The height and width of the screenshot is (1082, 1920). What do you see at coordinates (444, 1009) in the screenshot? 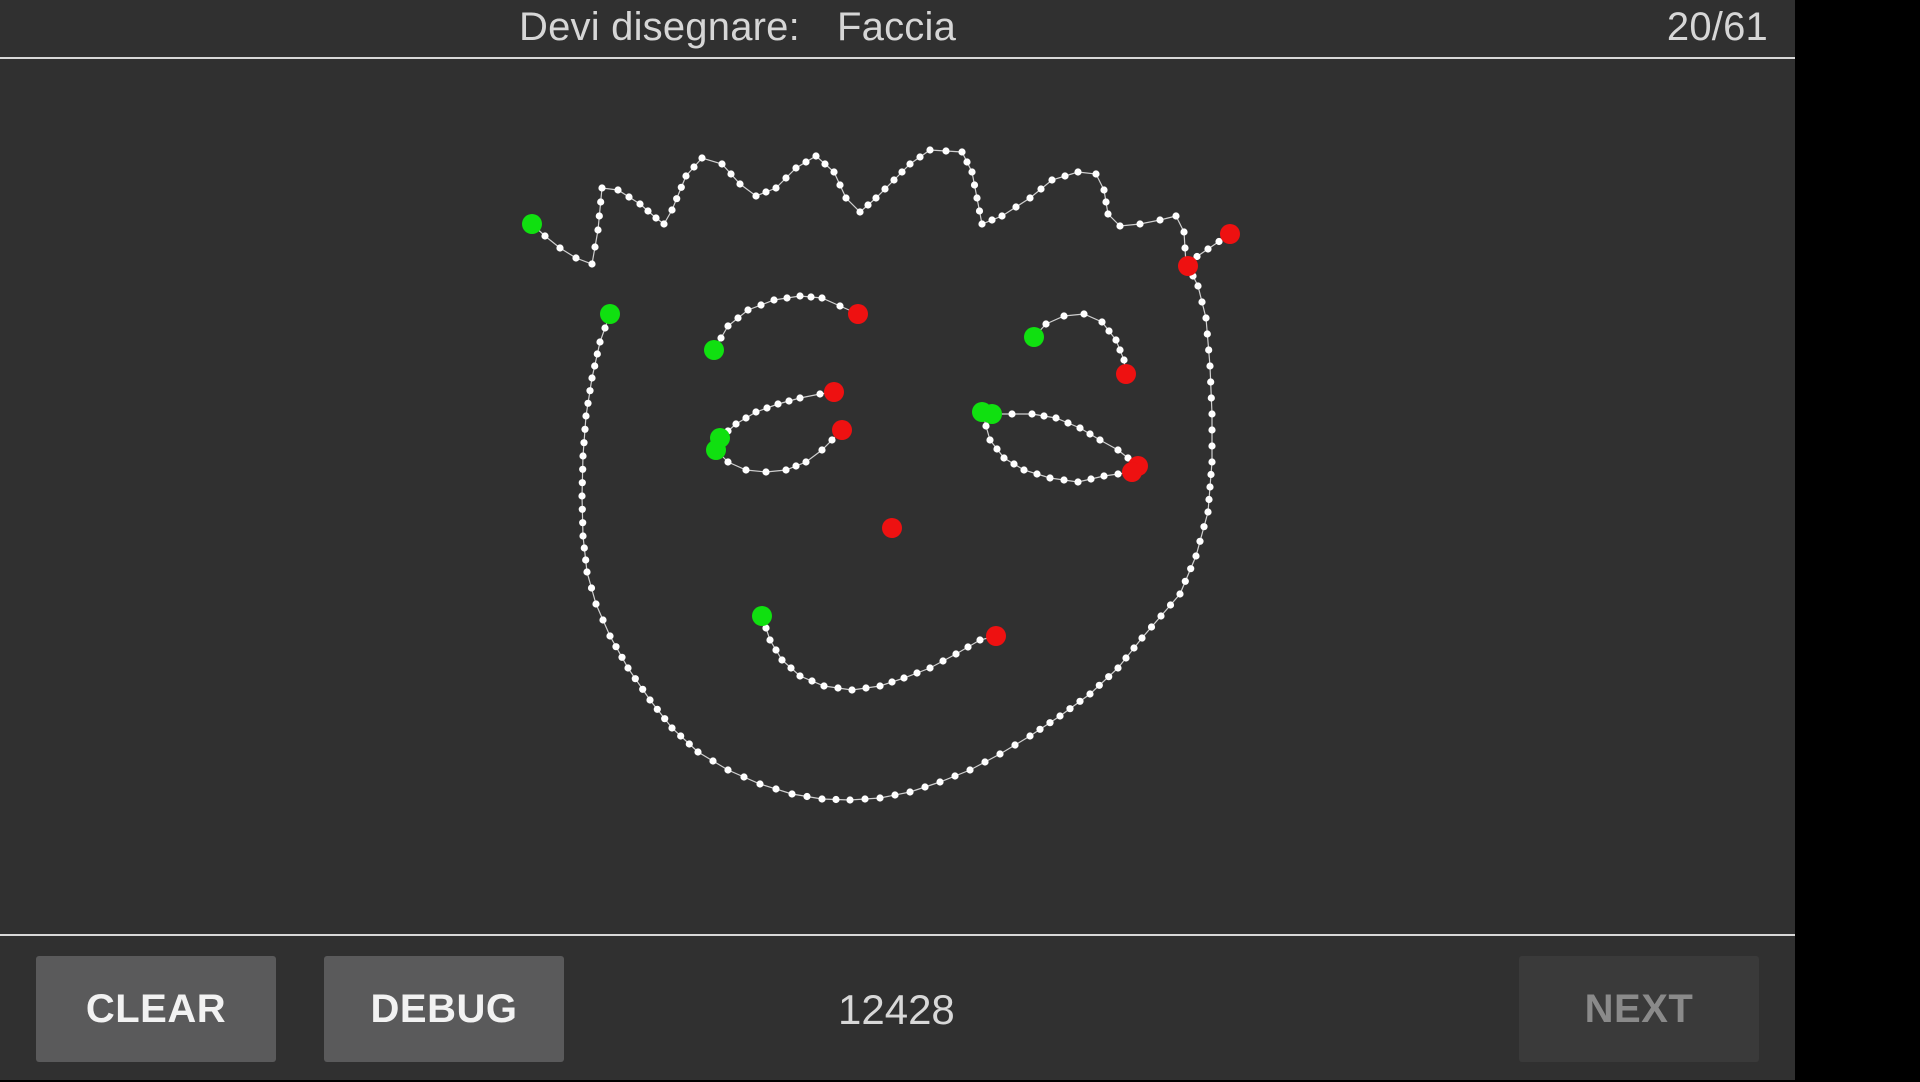
I see `debug-button: DEBUG` at bounding box center [444, 1009].